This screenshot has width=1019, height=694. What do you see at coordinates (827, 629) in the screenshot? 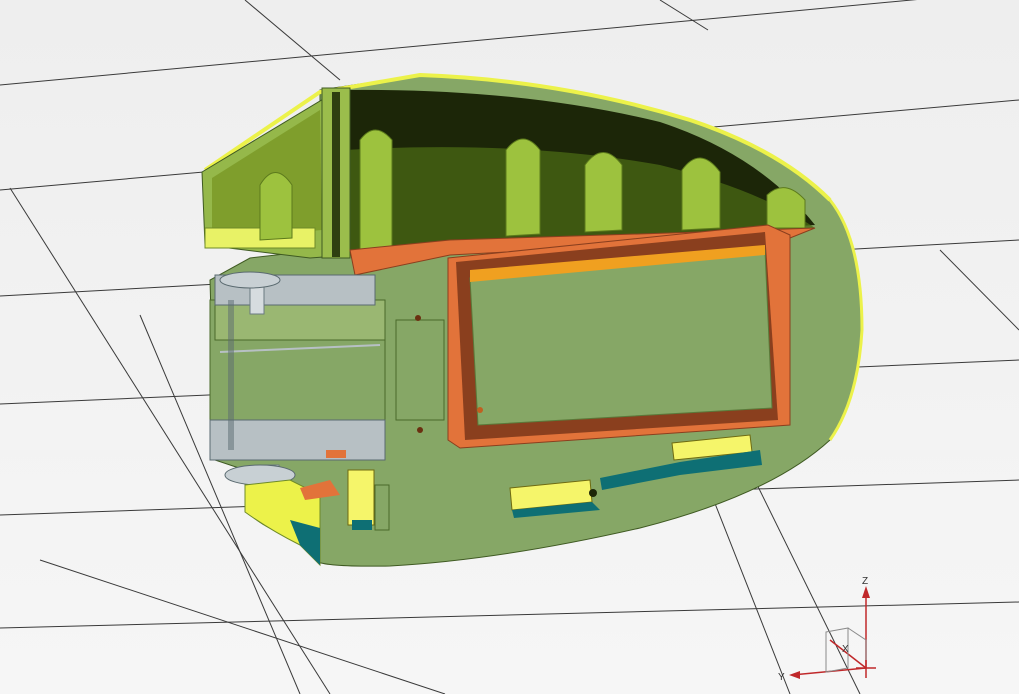
I see `axis-triad: Z Y X` at bounding box center [827, 629].